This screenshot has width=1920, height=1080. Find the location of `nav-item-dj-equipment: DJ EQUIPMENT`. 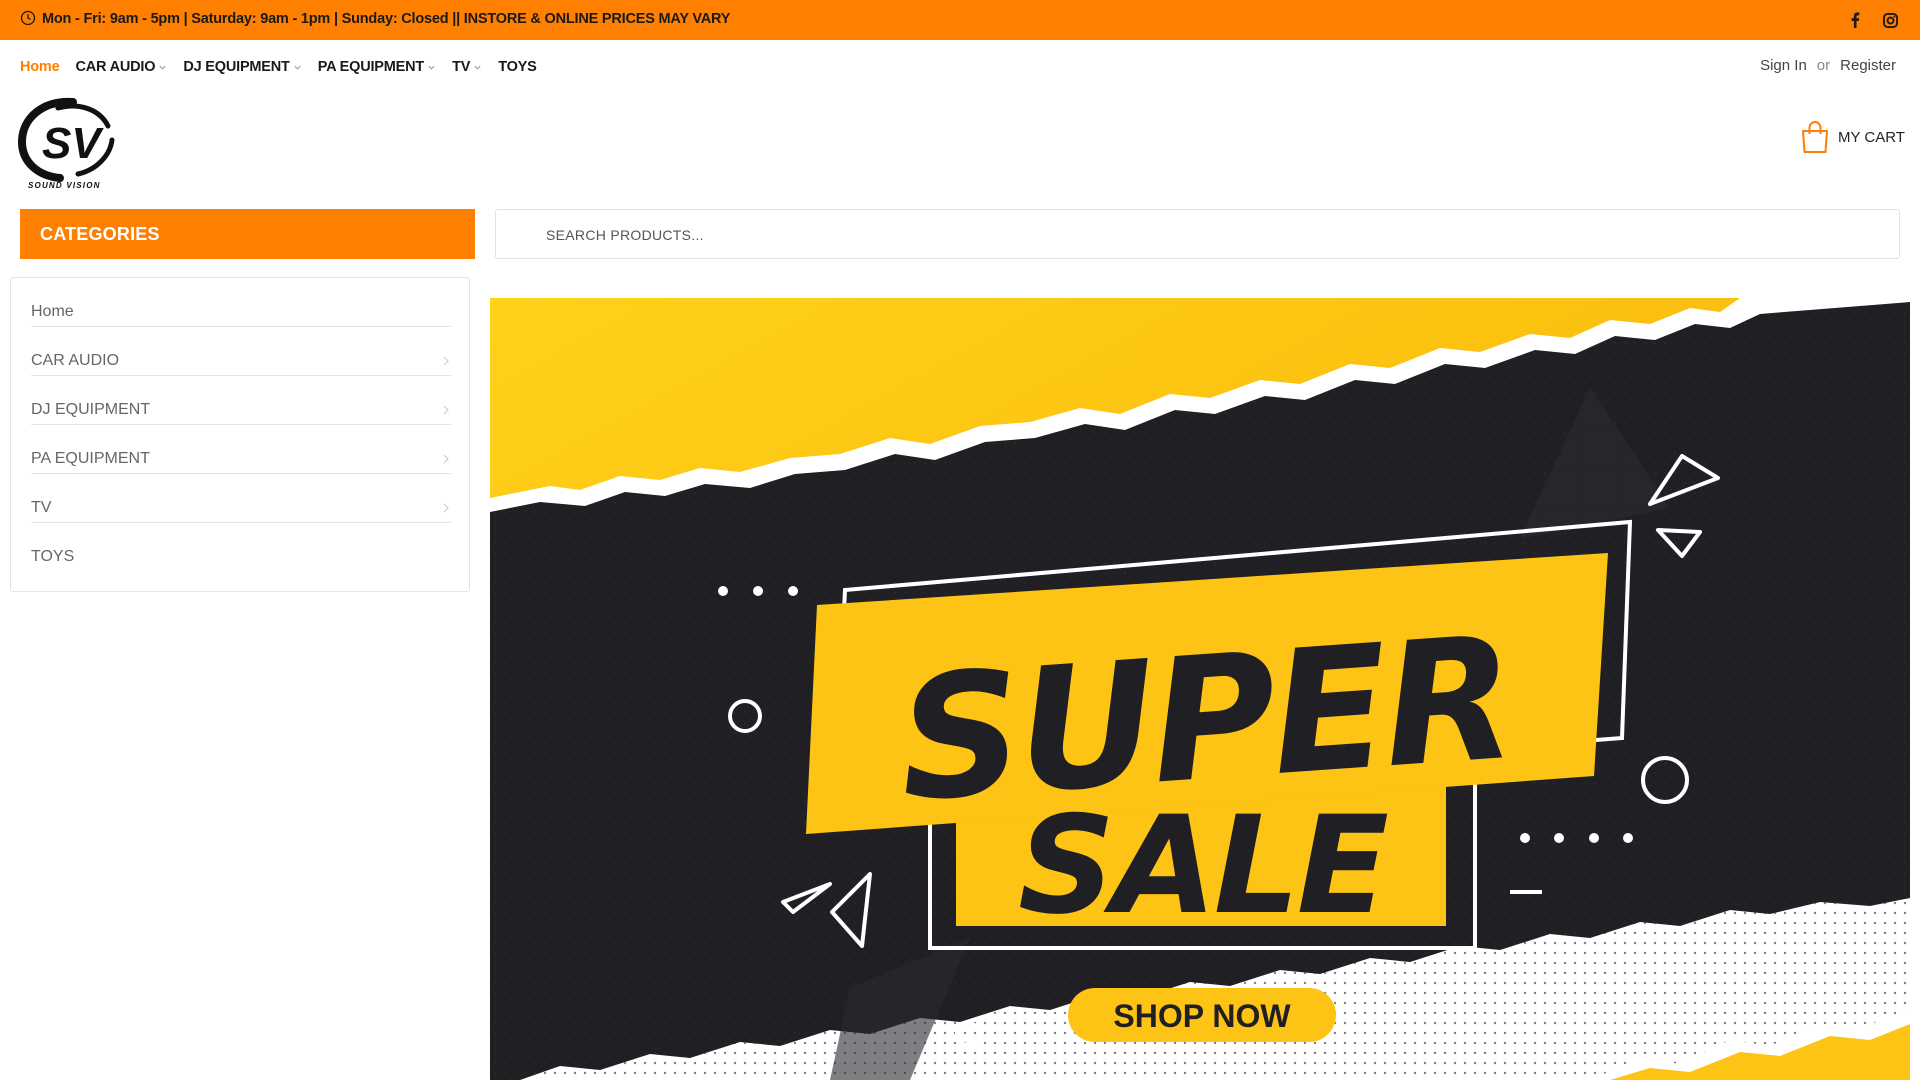

nav-item-dj-equipment: DJ EQUIPMENT is located at coordinates (242, 67).